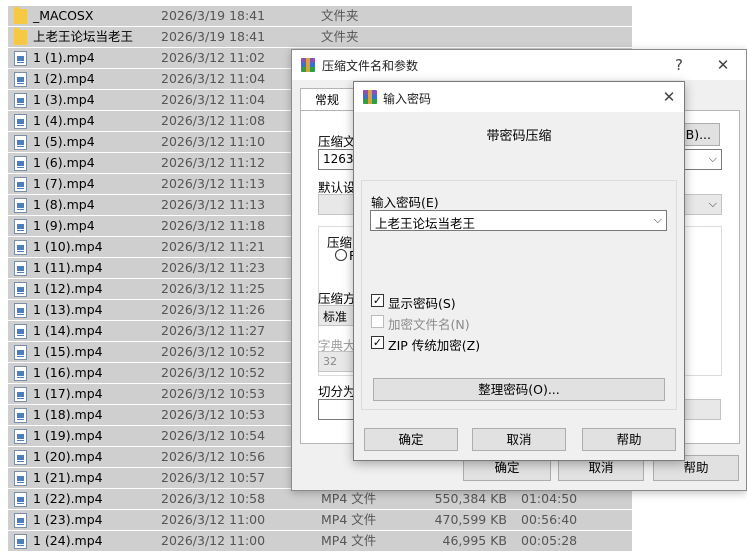 Image resolution: width=747 pixels, height=557 pixels. Describe the element at coordinates (679, 65) in the screenshot. I see `help-icon: ?` at that location.